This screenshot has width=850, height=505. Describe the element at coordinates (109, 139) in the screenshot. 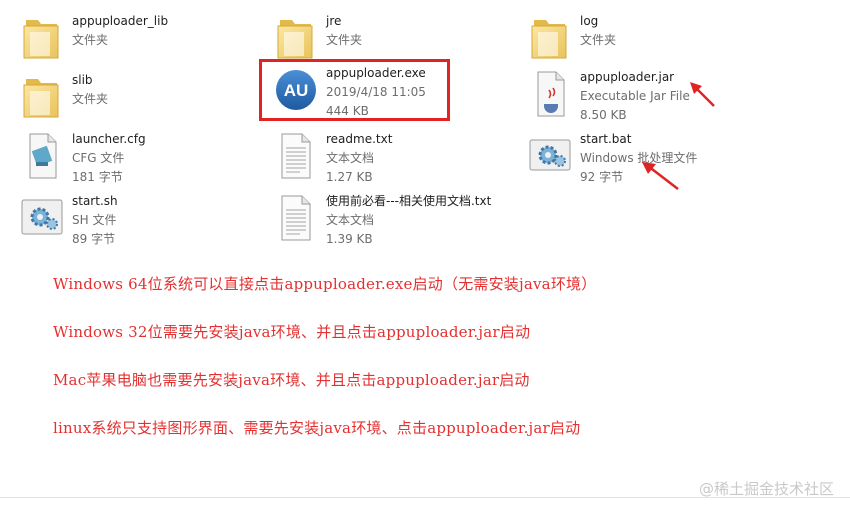

I see `file-name: launcher.cfg` at that location.